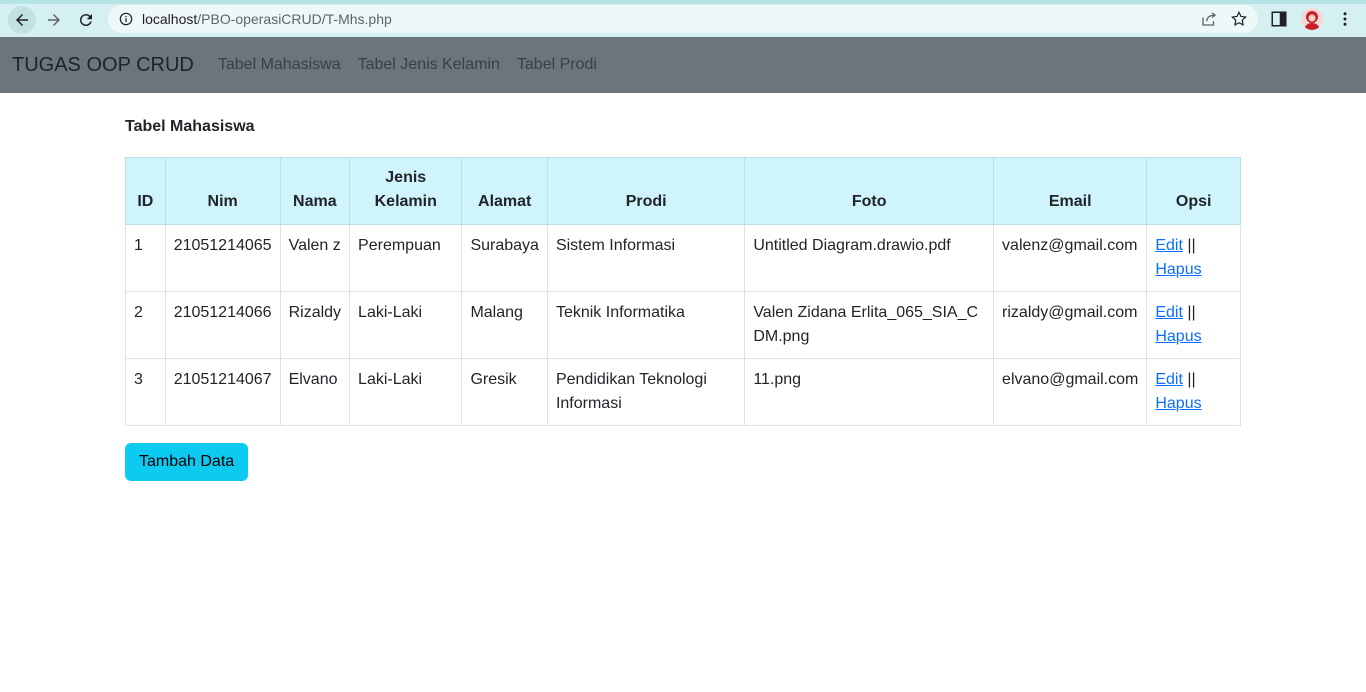 The image size is (1366, 692). I want to click on header-alamat: Alamat, so click(504, 191).